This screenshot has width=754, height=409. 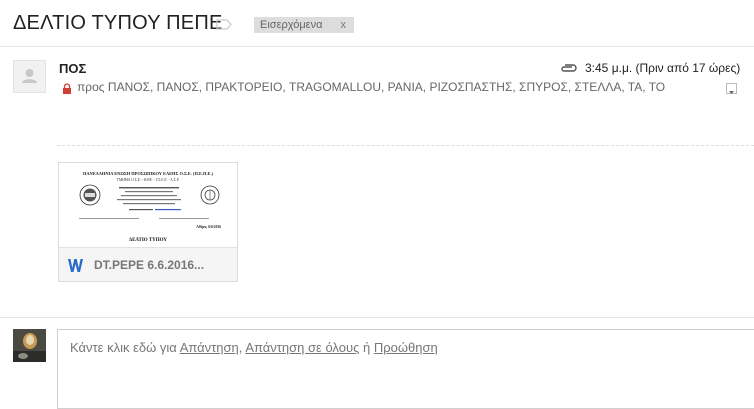 I want to click on email-subject: ΔΕΛΤΙΟ ΤΥΠΟΥ ΠΕΠΕ, so click(x=118, y=23).